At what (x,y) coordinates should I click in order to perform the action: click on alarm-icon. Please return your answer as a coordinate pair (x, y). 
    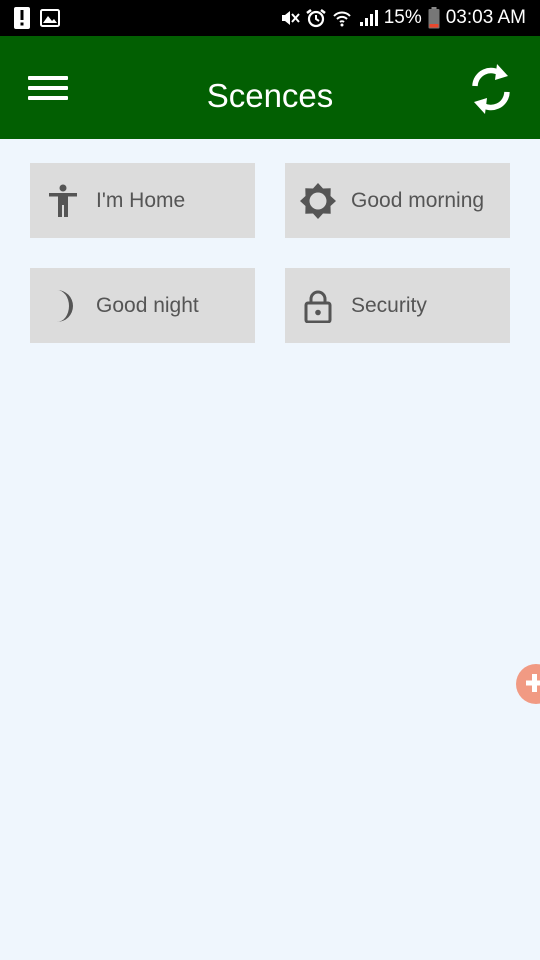
    Looking at the image, I should click on (315, 18).